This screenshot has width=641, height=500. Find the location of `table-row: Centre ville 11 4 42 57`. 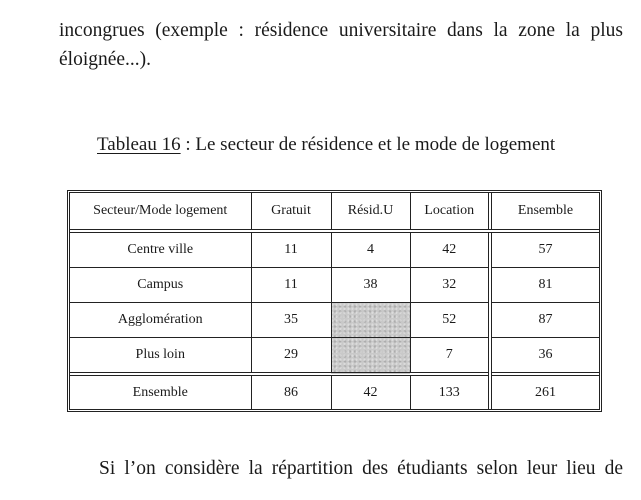

table-row: Centre ville 11 4 42 57 is located at coordinates (334, 249).